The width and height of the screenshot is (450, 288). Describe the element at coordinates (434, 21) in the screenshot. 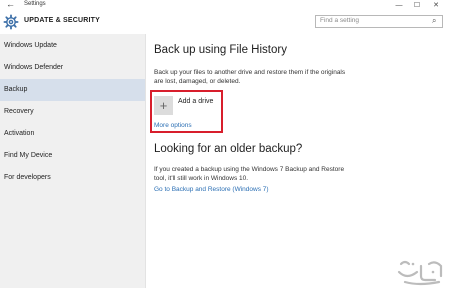

I see `search-icon: ⌕` at that location.